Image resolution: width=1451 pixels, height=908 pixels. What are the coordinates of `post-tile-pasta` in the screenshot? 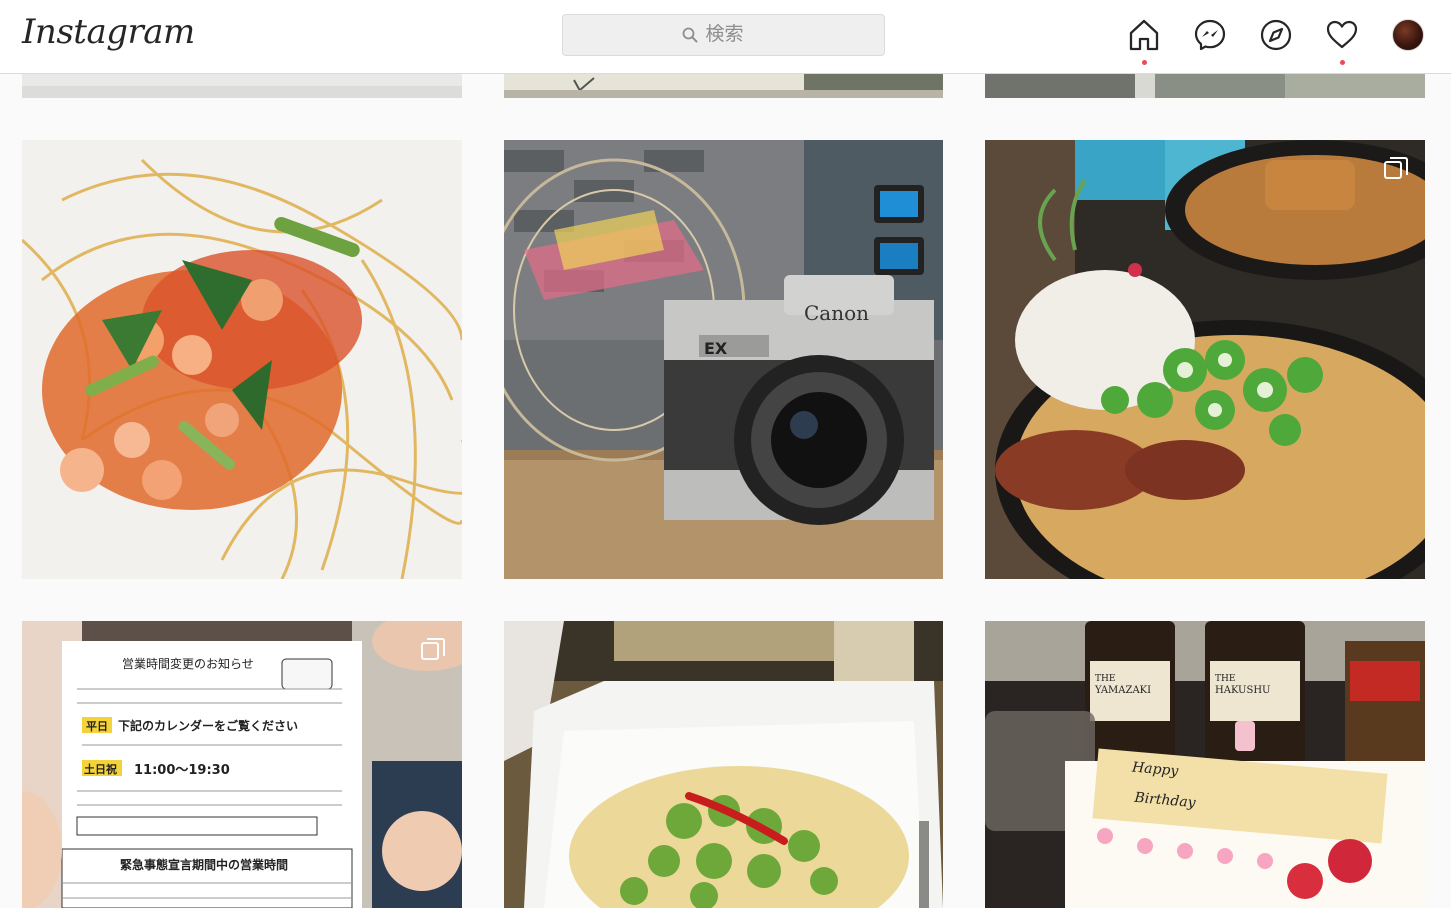 It's located at (242, 359).